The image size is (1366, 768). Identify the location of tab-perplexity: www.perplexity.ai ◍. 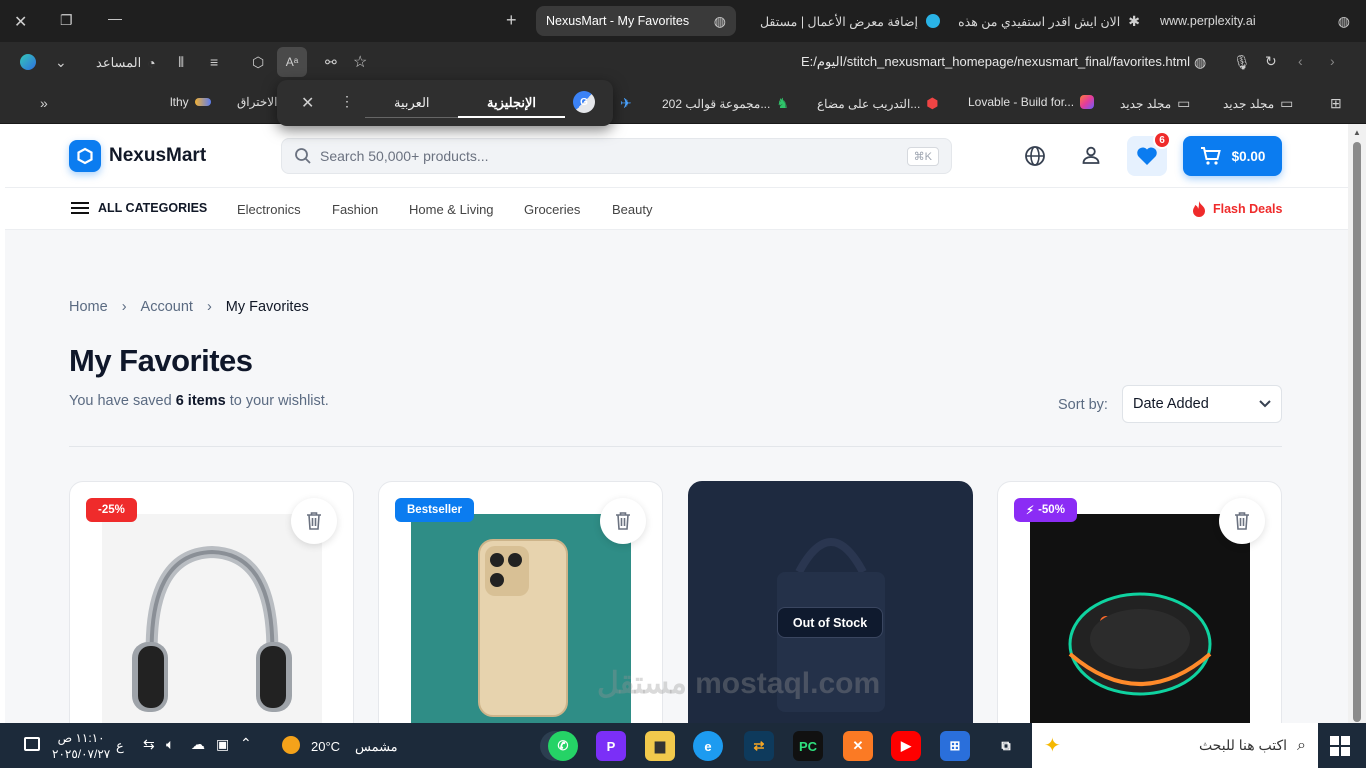
(1255, 21).